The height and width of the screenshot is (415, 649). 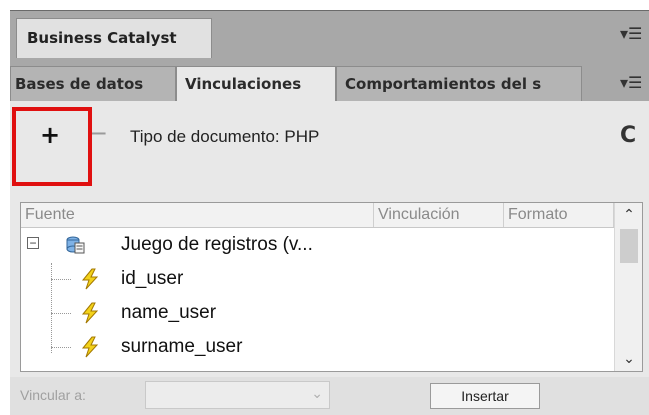 I want to click on field-label: surname_user, so click(x=182, y=346).